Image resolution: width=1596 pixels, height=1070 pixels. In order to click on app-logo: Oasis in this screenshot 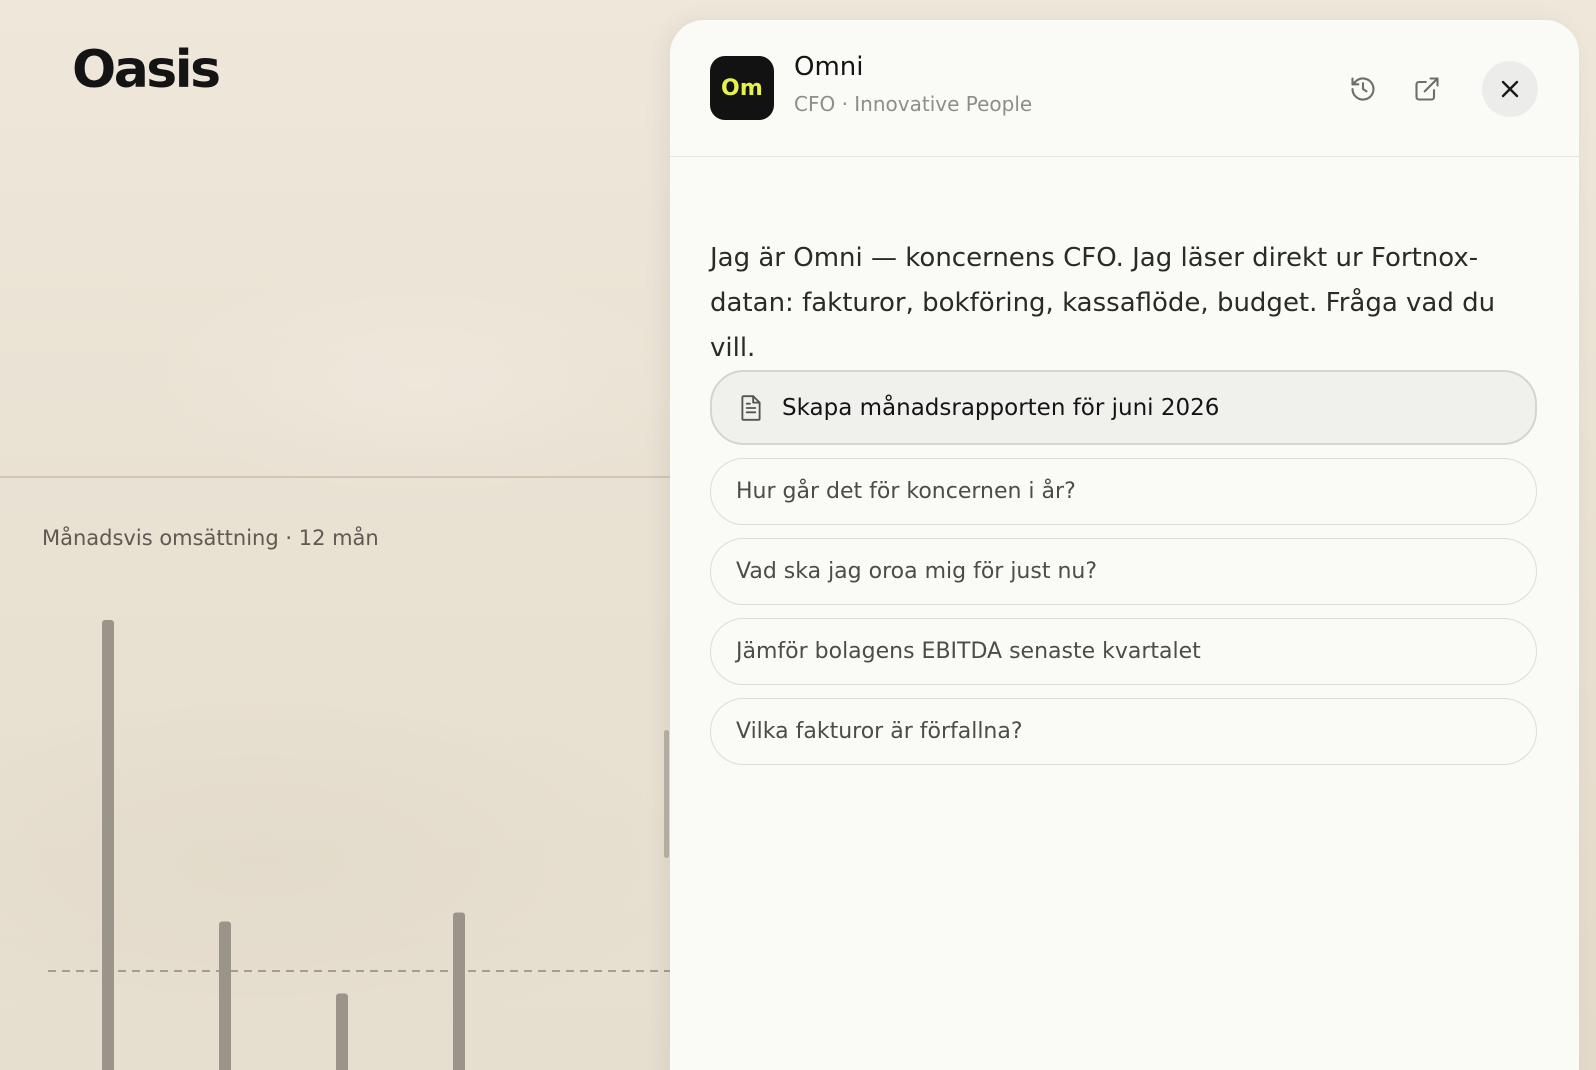, I will do `click(146, 70)`.